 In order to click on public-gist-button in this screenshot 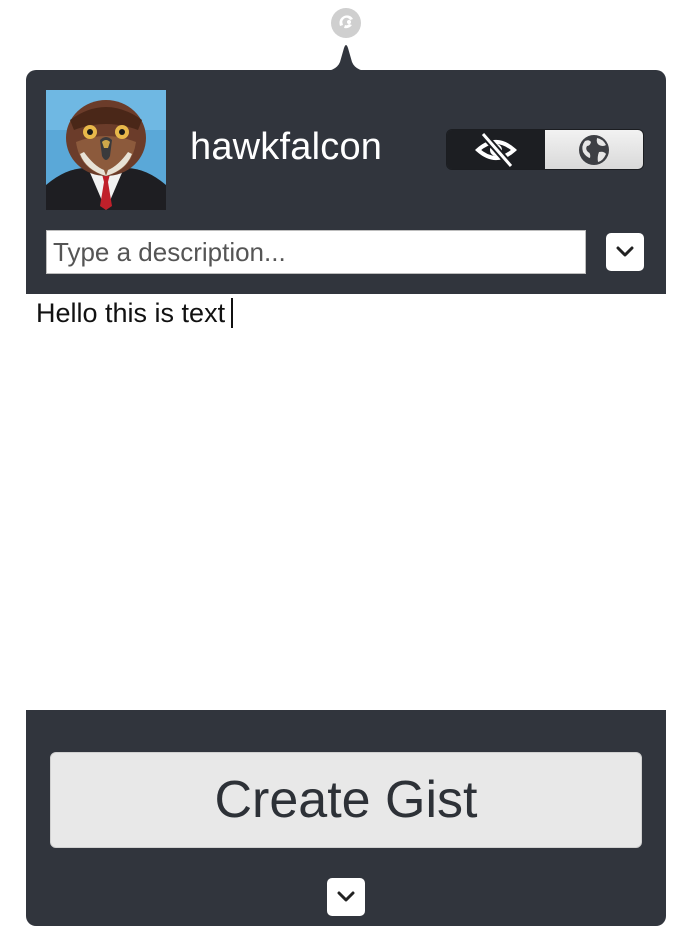, I will do `click(594, 149)`.